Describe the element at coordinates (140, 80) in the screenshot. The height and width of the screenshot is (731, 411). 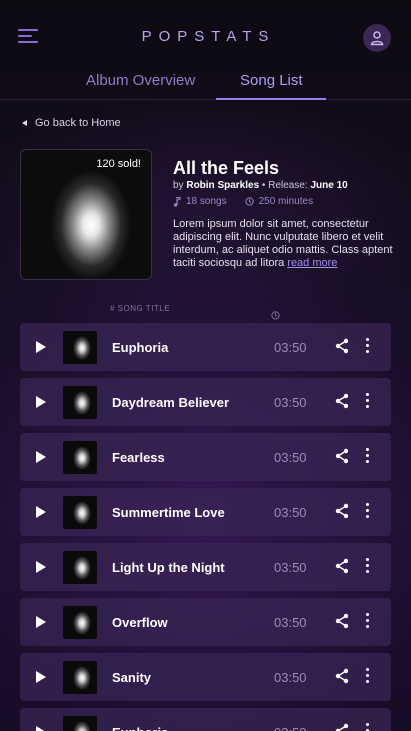
I see `tab-album-overview: Album Overview` at that location.